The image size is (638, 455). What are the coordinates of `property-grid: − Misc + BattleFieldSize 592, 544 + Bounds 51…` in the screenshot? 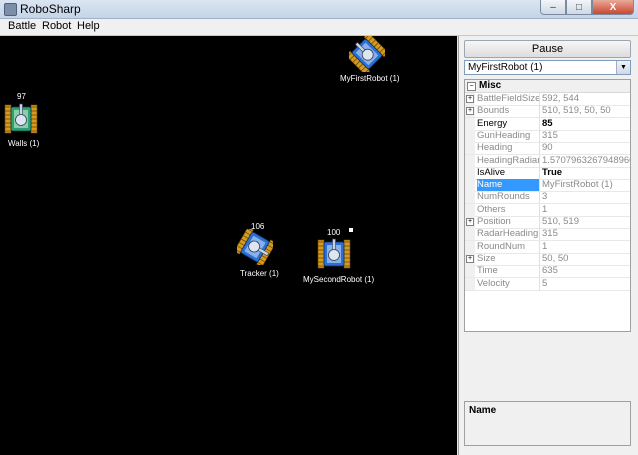 It's located at (547, 205).